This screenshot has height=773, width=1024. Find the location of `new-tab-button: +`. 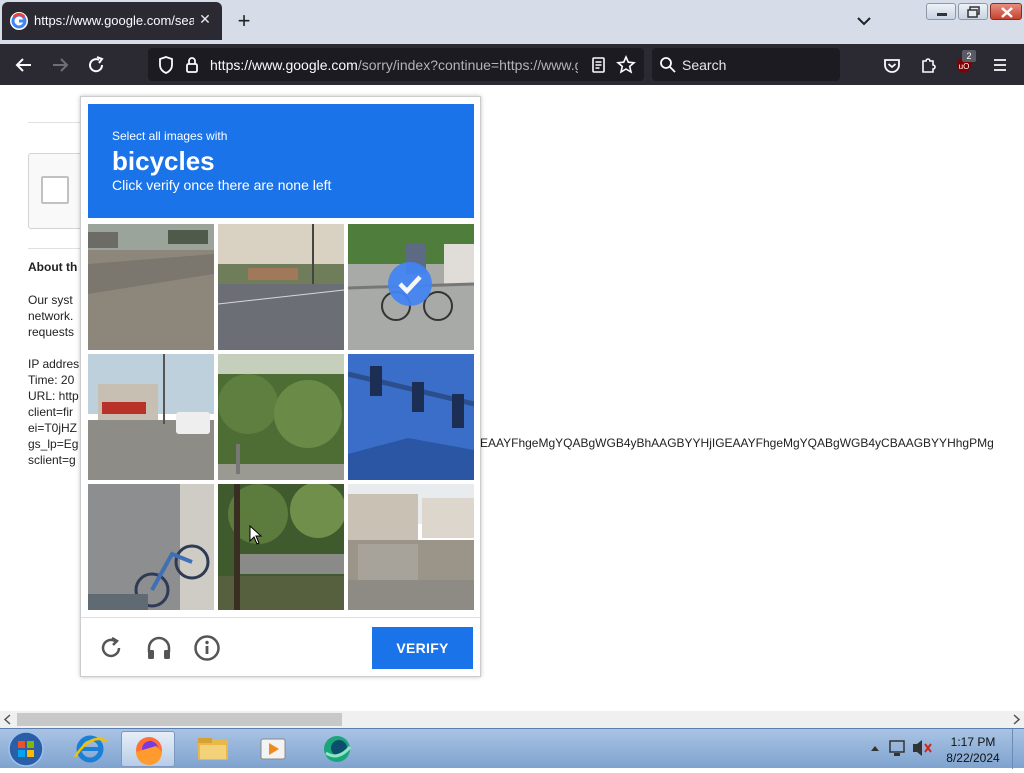

new-tab-button: + is located at coordinates (244, 21).